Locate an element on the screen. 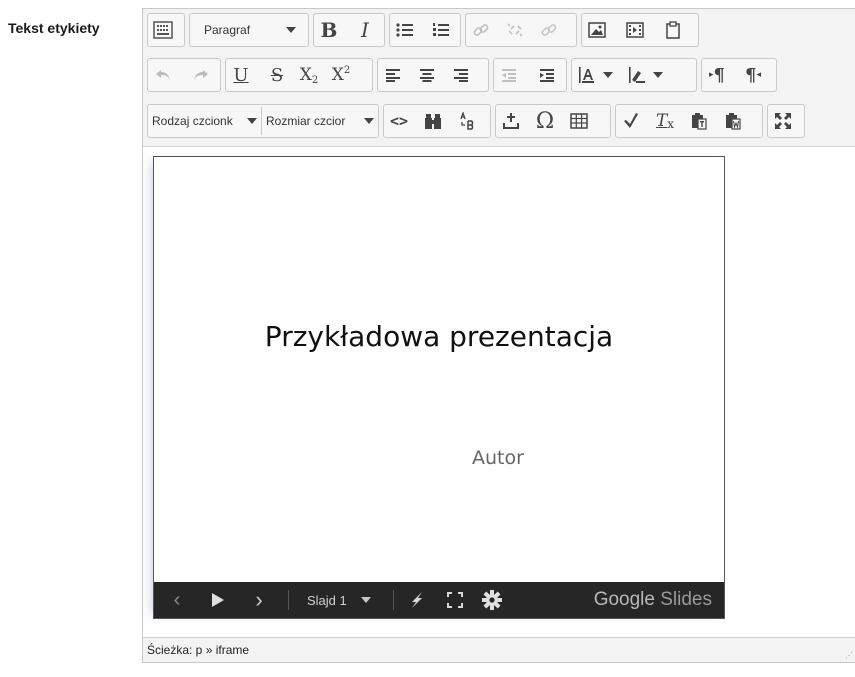  rtl-button: ¶ ◂ is located at coordinates (753, 75).